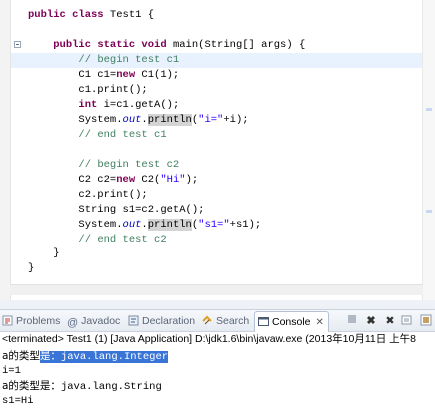  Describe the element at coordinates (72, 180) in the screenshot. I see `code-token: C2 c2=` at that location.